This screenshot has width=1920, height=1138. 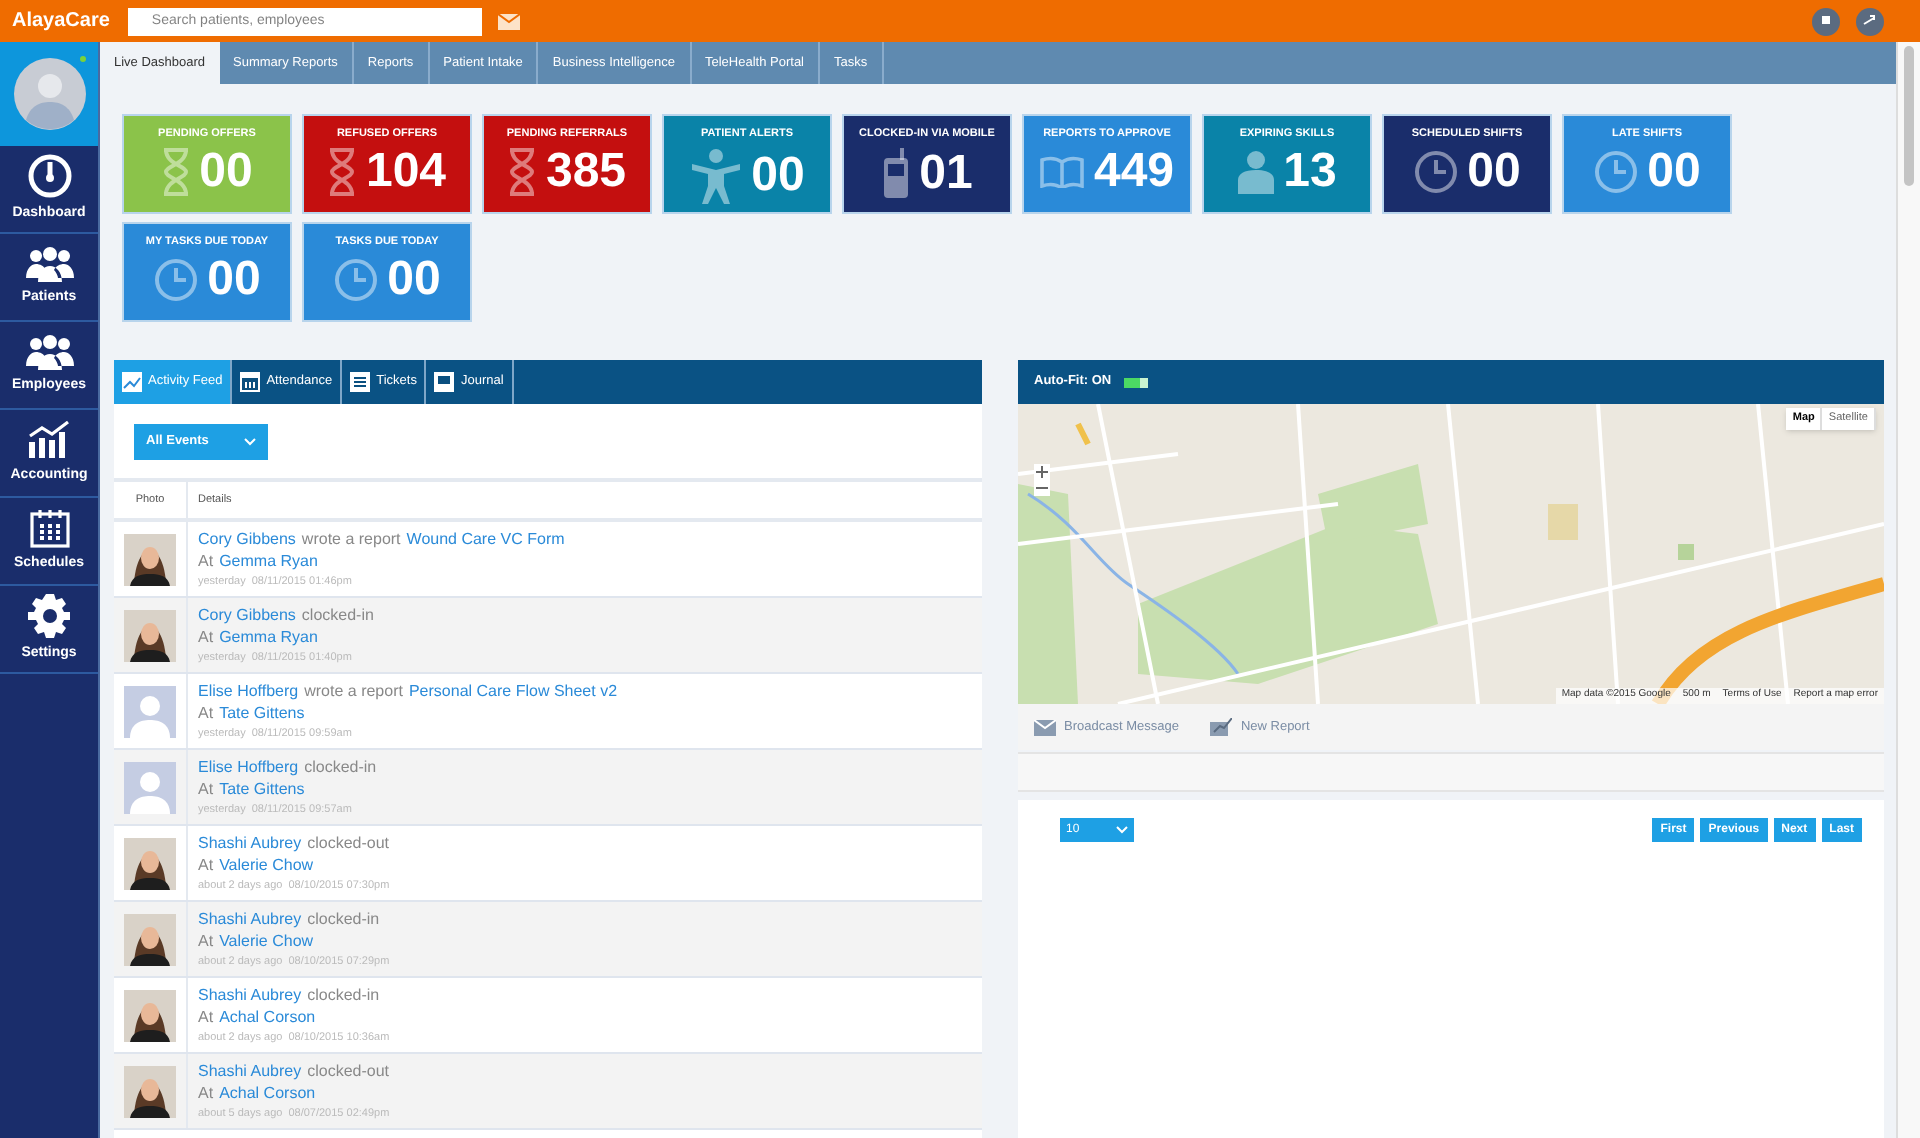 What do you see at coordinates (49, 615) in the screenshot?
I see `settings-icon` at bounding box center [49, 615].